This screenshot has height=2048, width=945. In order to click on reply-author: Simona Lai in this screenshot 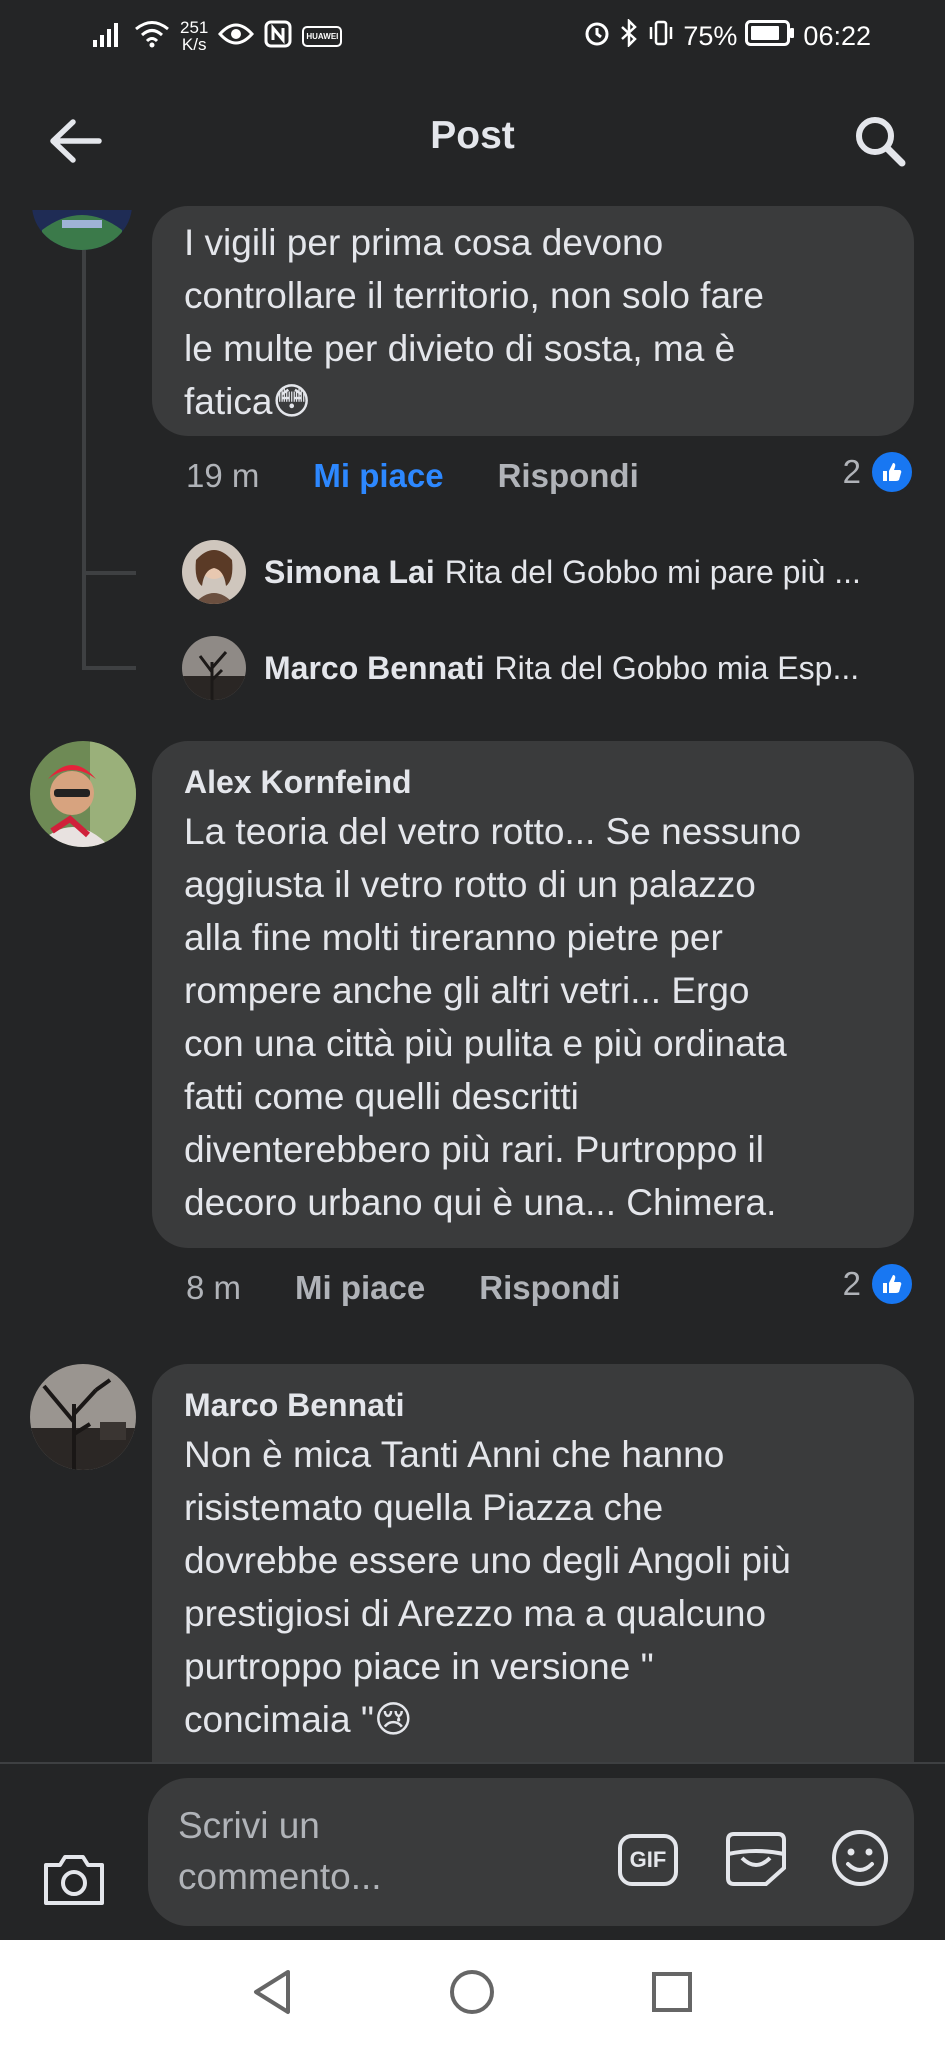, I will do `click(349, 572)`.